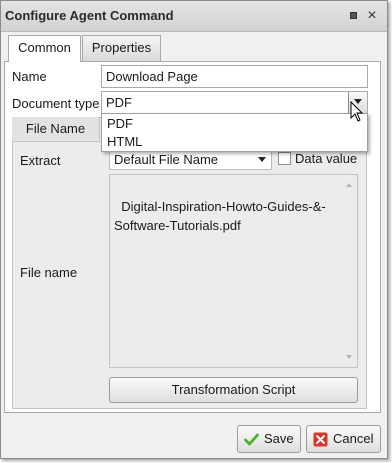 Image resolution: width=392 pixels, height=463 pixels. Describe the element at coordinates (121, 48) in the screenshot. I see `tab-properties: Properties` at that location.